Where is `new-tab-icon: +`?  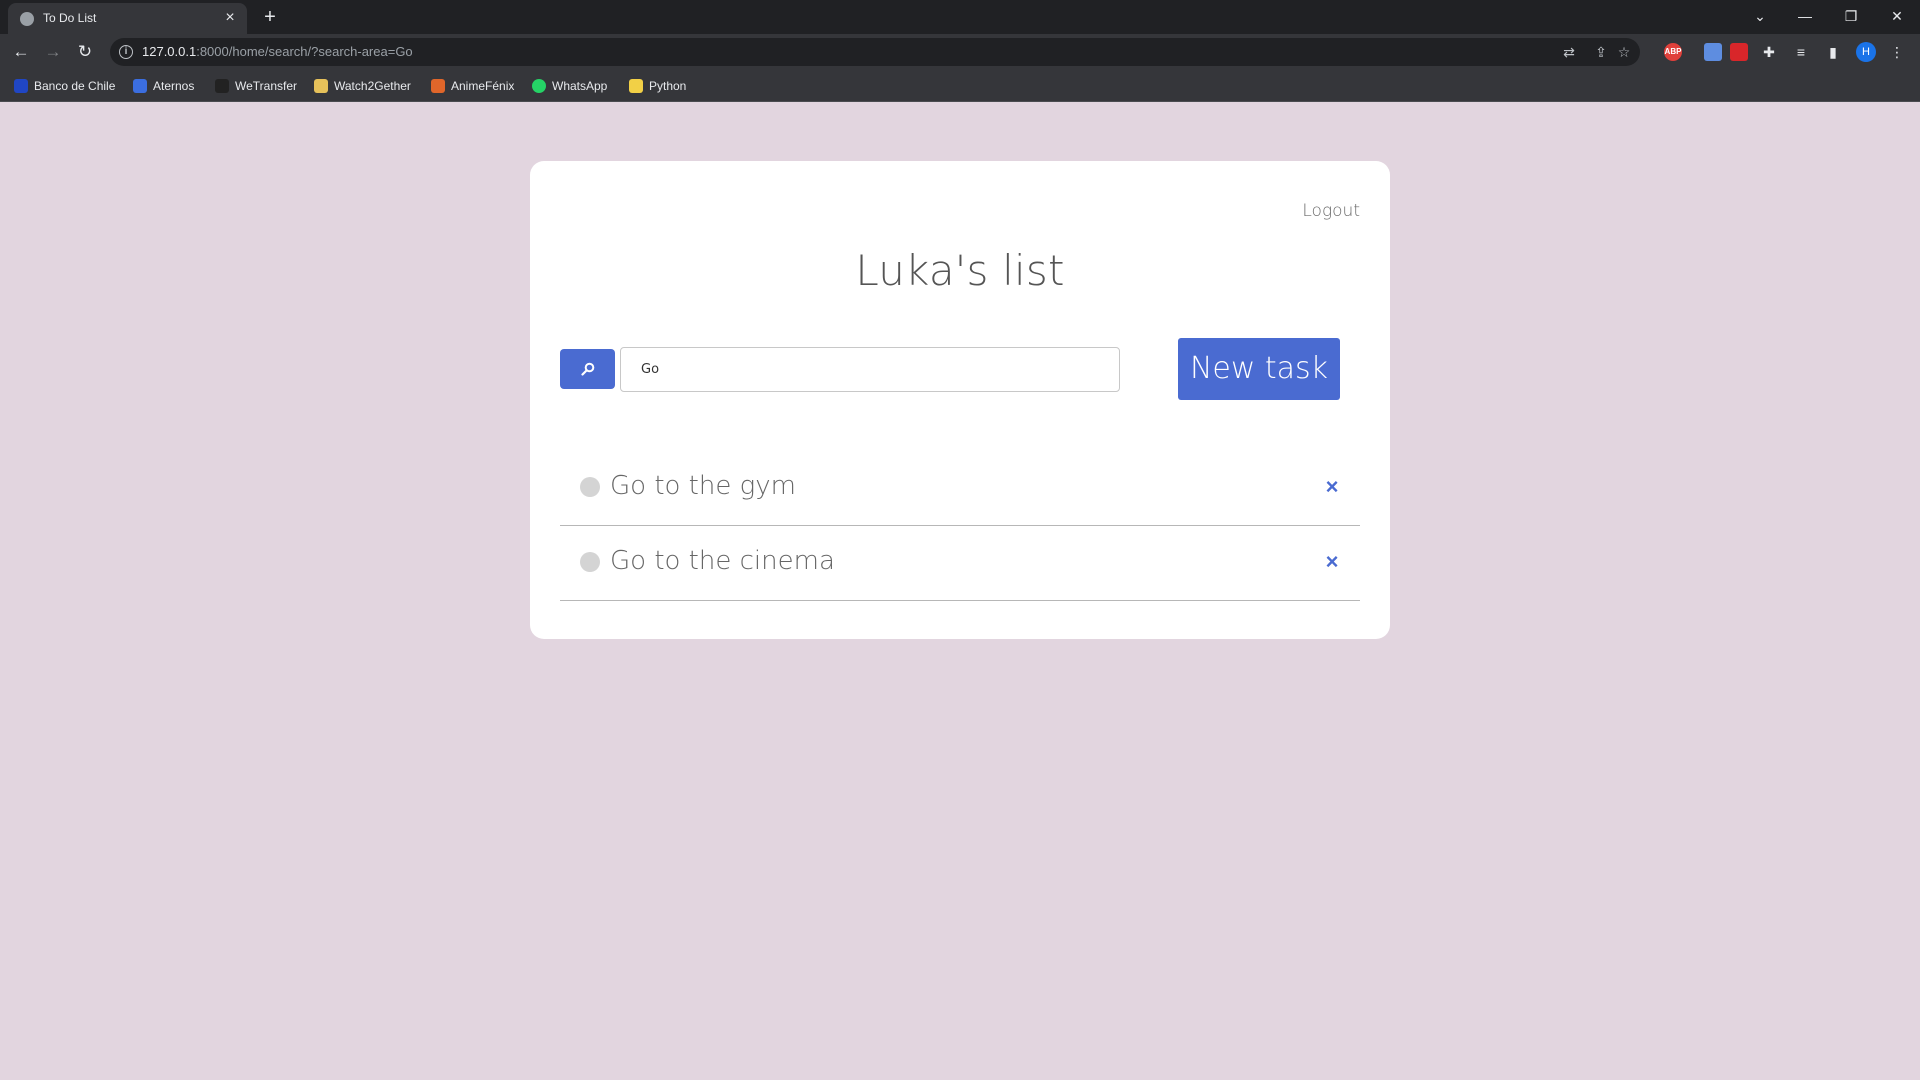
new-tab-icon: + is located at coordinates (270, 17).